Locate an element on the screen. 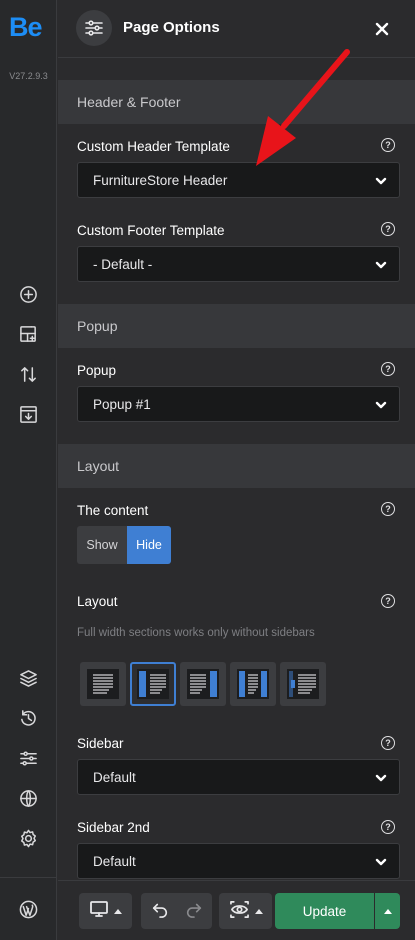 The image size is (415, 940). globe-icon is located at coordinates (28, 798).